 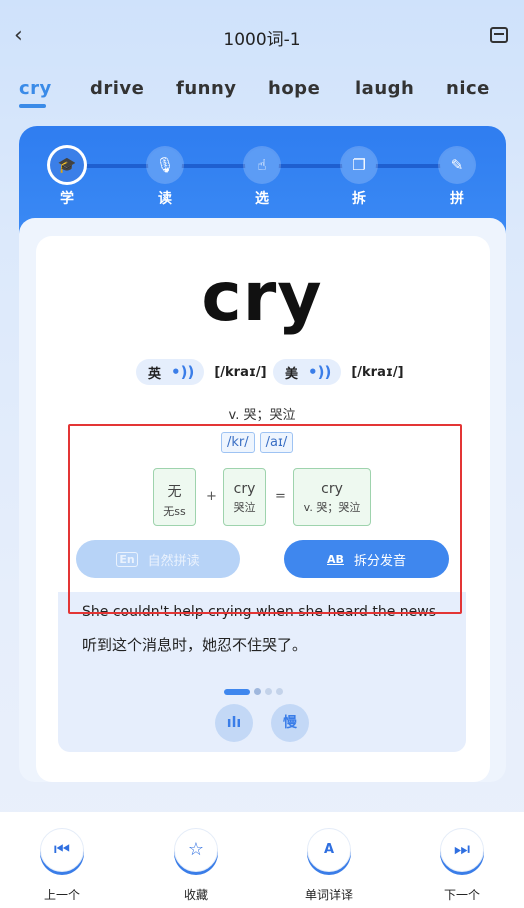 What do you see at coordinates (174, 511) in the screenshot?
I see `part-sub: 无ss` at bounding box center [174, 511].